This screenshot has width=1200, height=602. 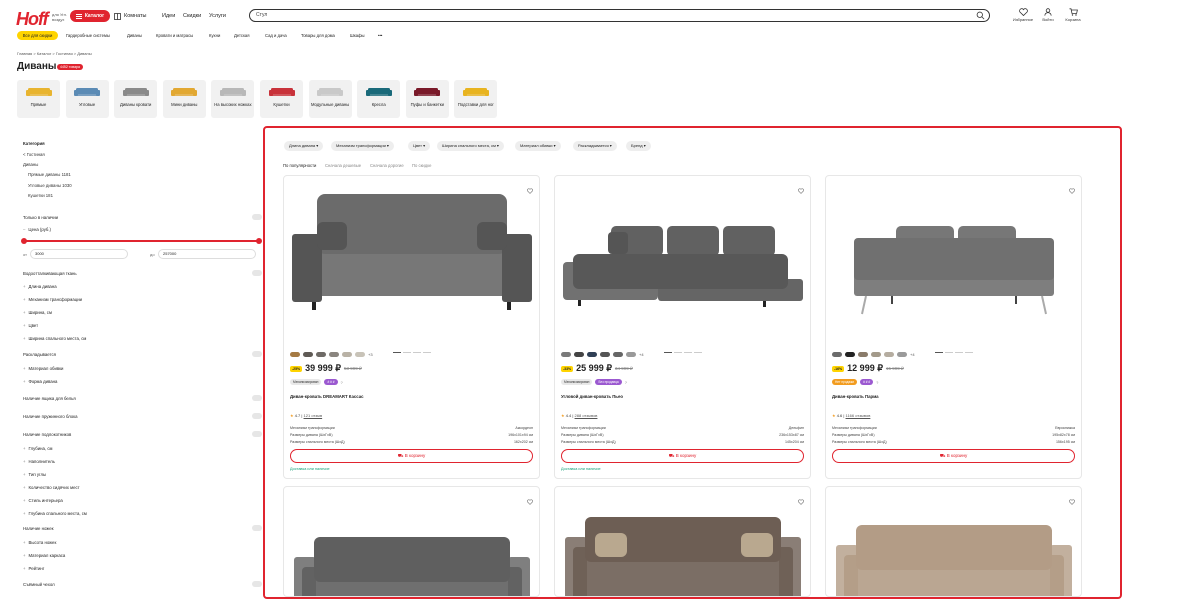 What do you see at coordinates (130, 16) in the screenshot?
I see `rooms-button: Комнаты` at bounding box center [130, 16].